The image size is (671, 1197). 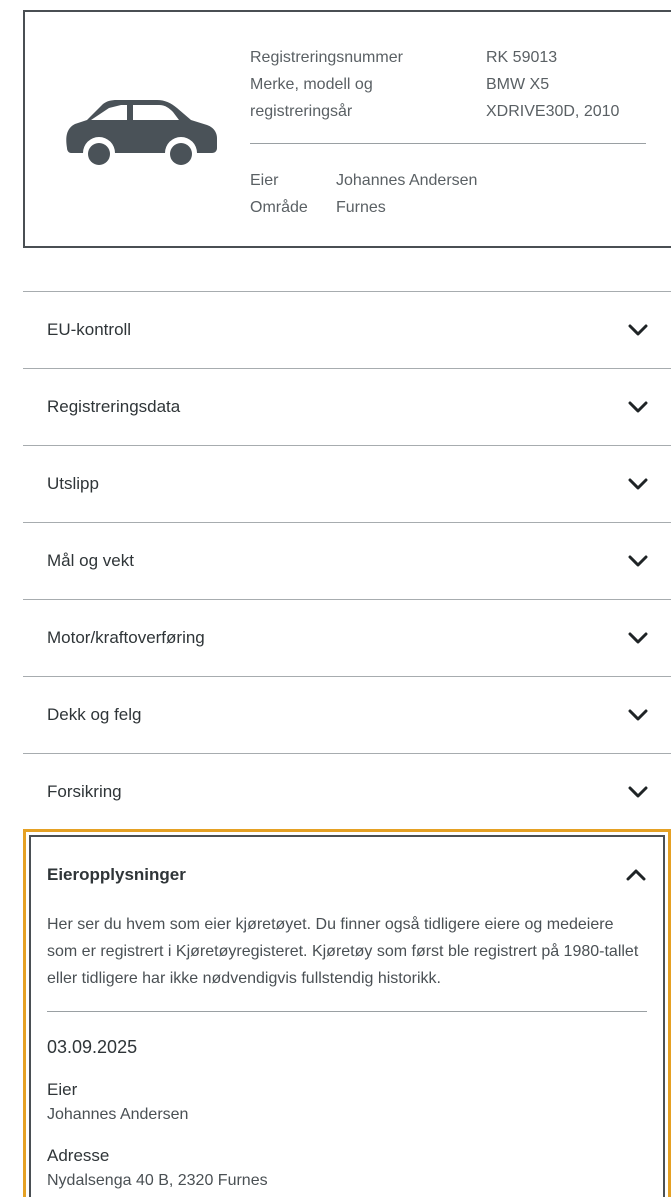 I want to click on accordion-header-eieropplysninger: Eieropplysninger, so click(x=116, y=875).